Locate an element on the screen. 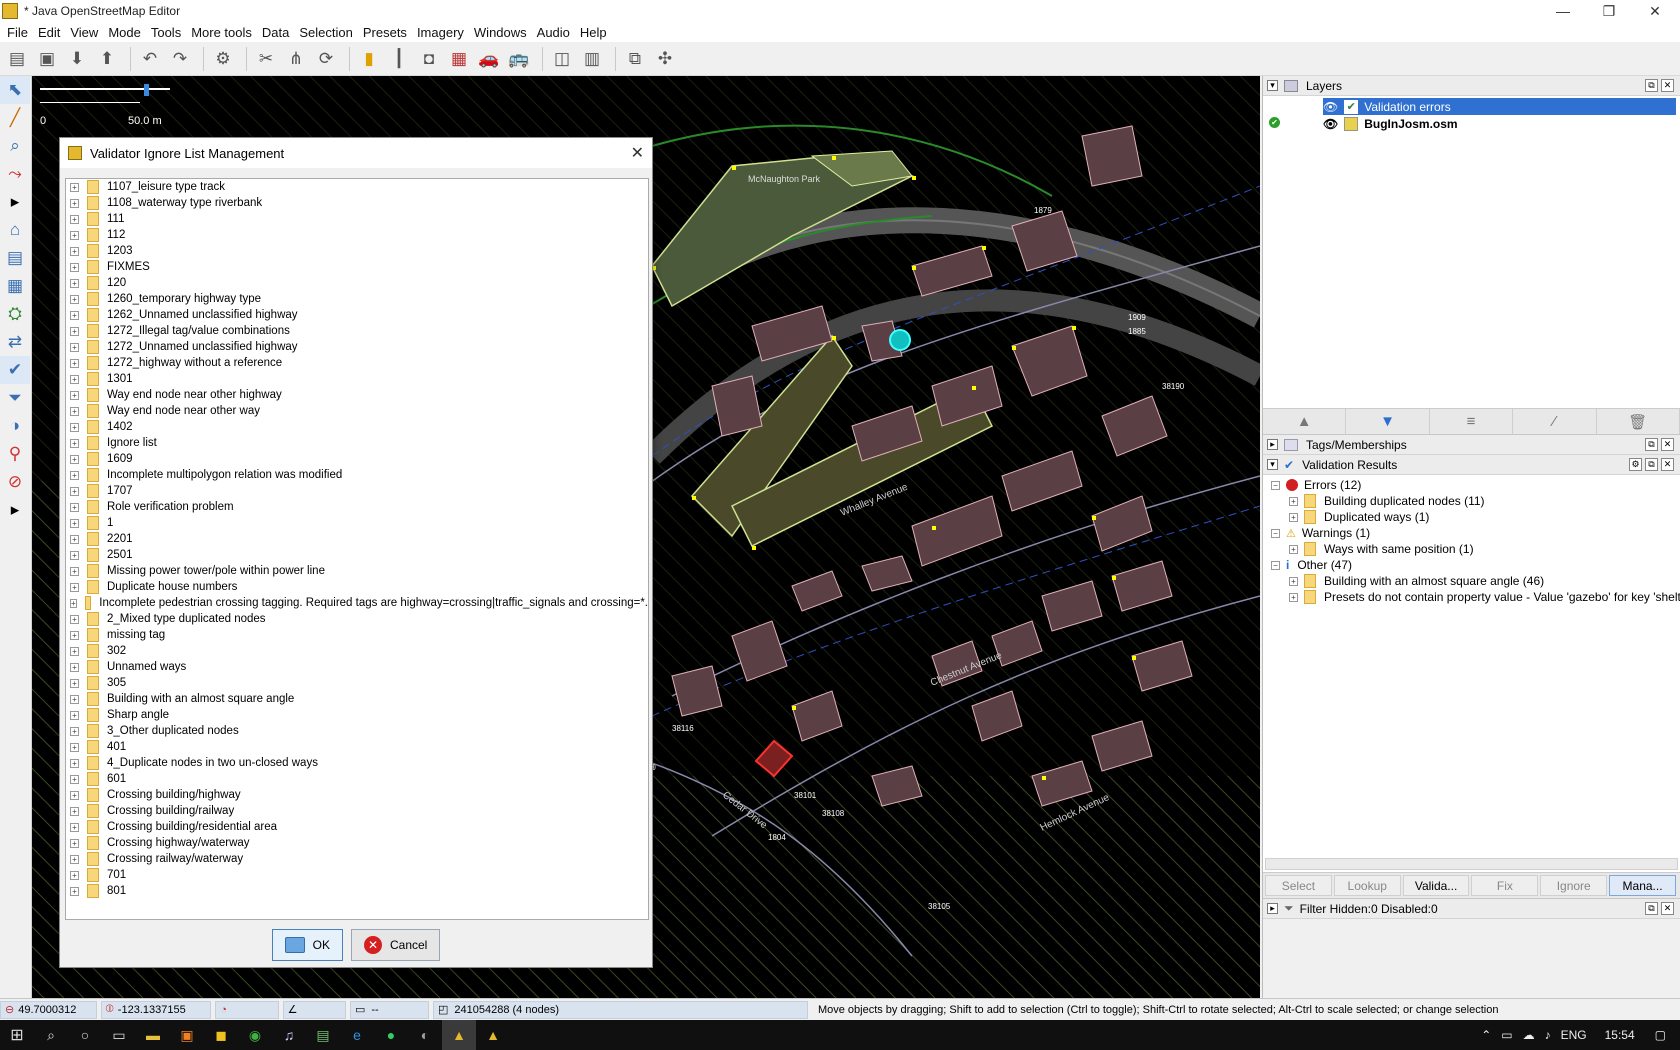 The width and height of the screenshot is (1680, 1050). menu-imagery: Imagery is located at coordinates (440, 32).